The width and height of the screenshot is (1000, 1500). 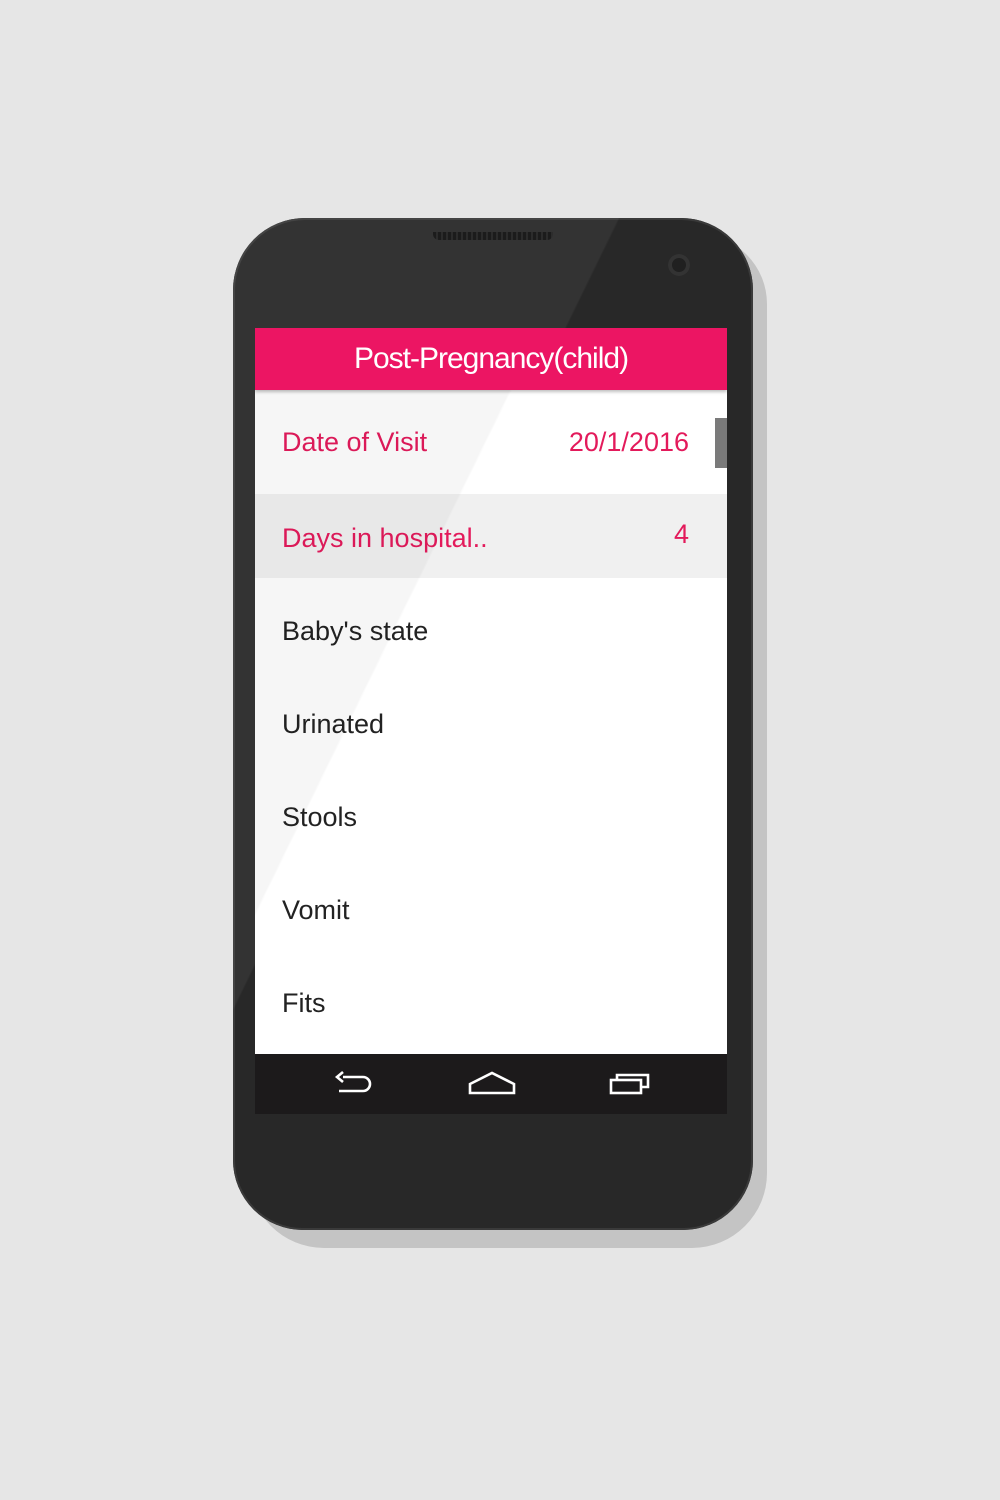 I want to click on home-icon, so click(x=492, y=1083).